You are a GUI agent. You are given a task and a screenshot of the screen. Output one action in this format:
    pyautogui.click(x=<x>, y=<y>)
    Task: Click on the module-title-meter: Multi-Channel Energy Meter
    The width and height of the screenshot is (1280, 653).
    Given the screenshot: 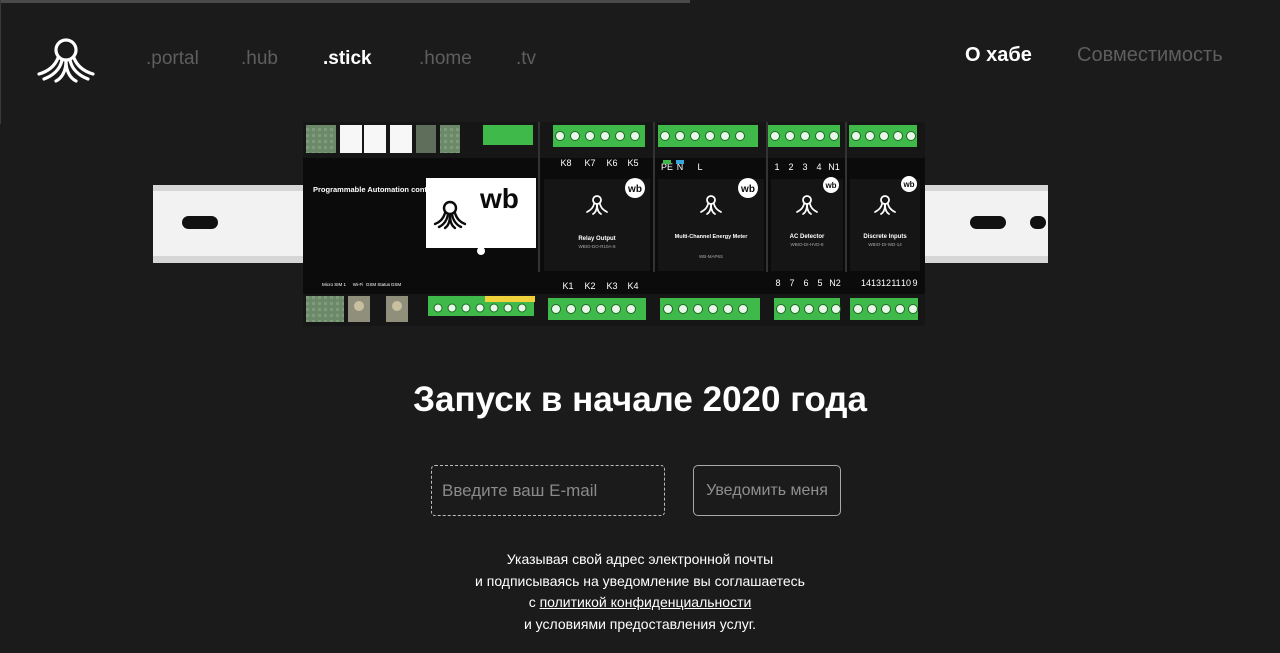 What is the action you would take?
    pyautogui.click(x=712, y=237)
    